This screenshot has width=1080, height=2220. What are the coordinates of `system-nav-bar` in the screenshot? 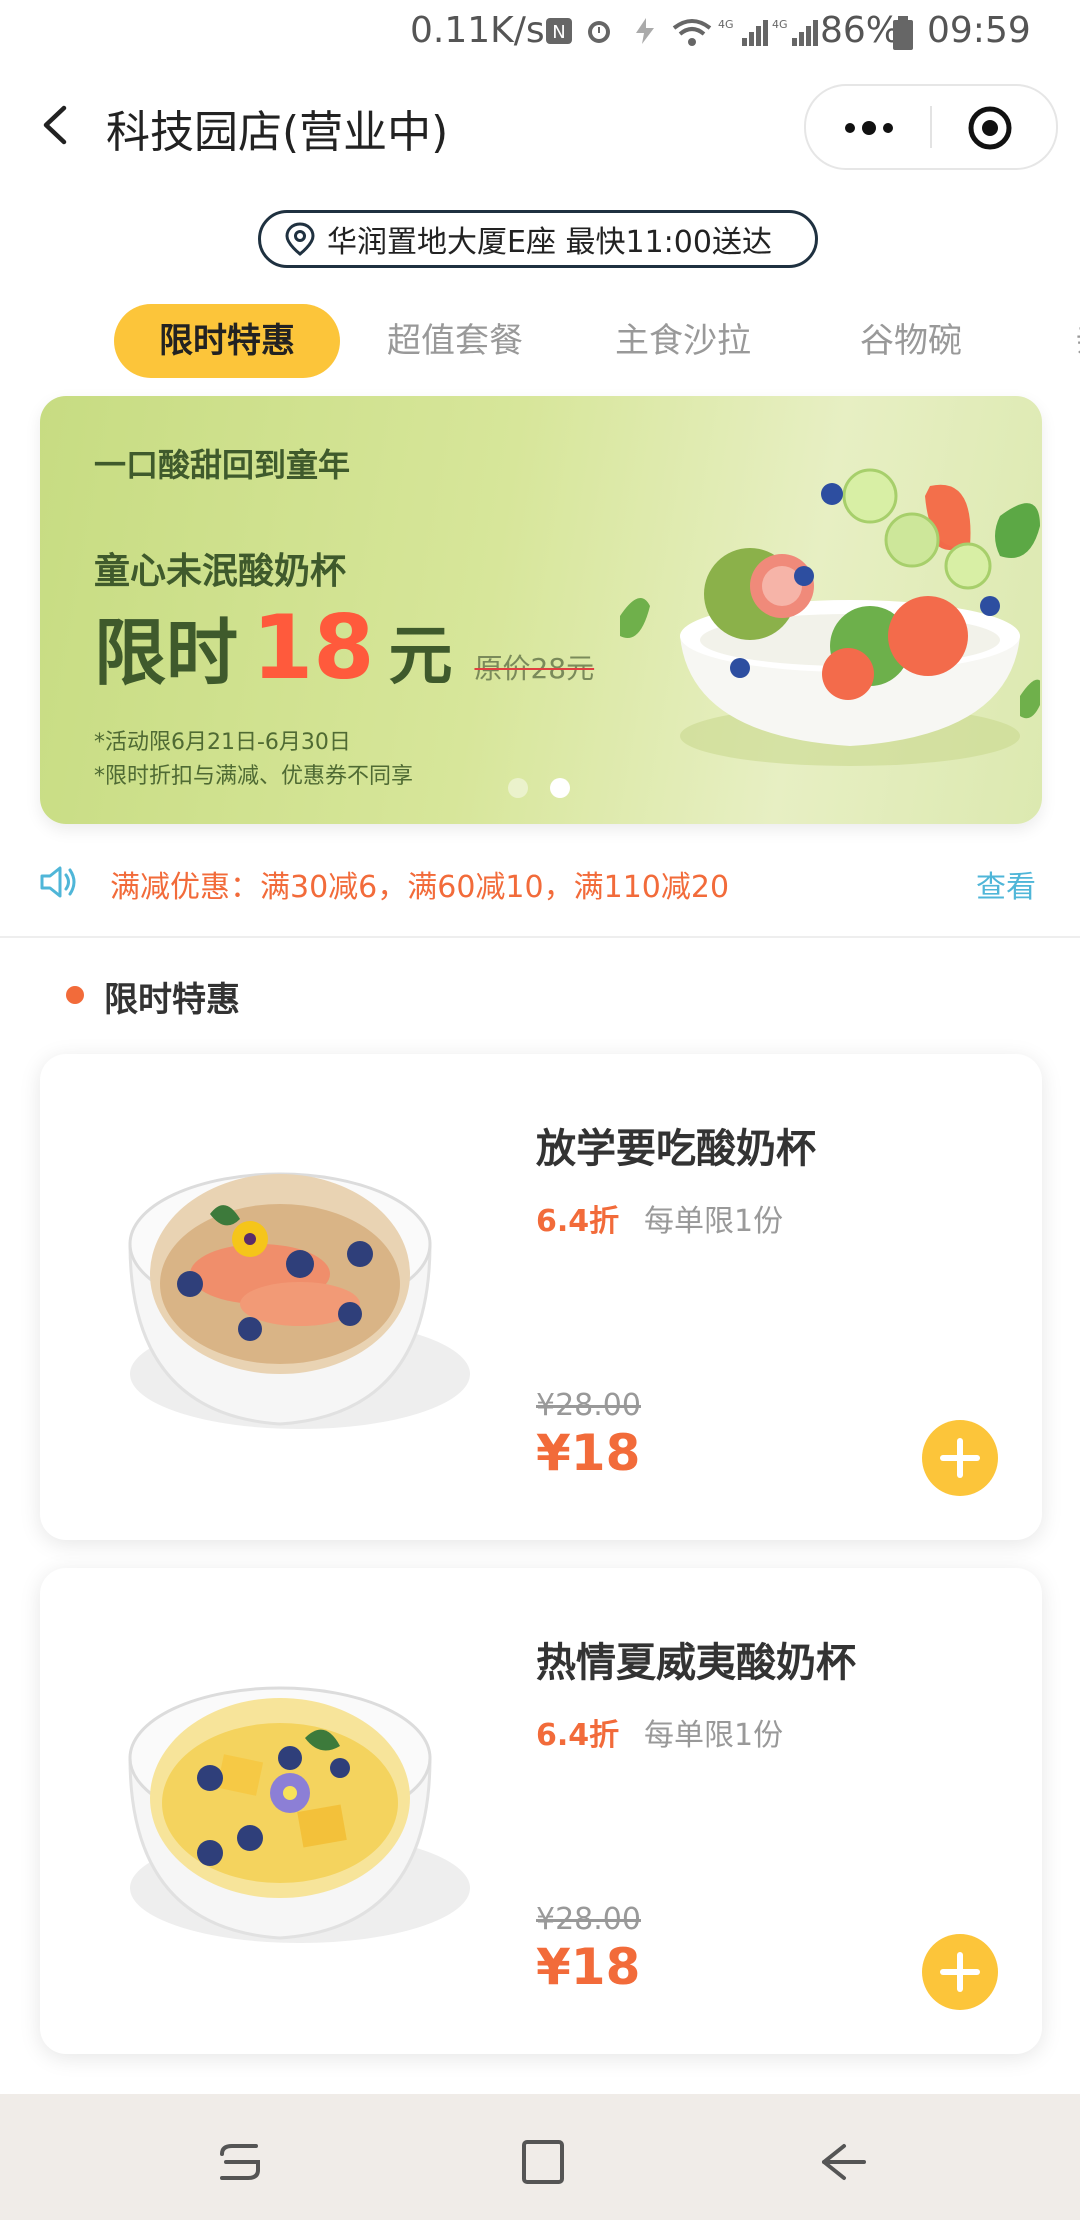 It's located at (540, 2157).